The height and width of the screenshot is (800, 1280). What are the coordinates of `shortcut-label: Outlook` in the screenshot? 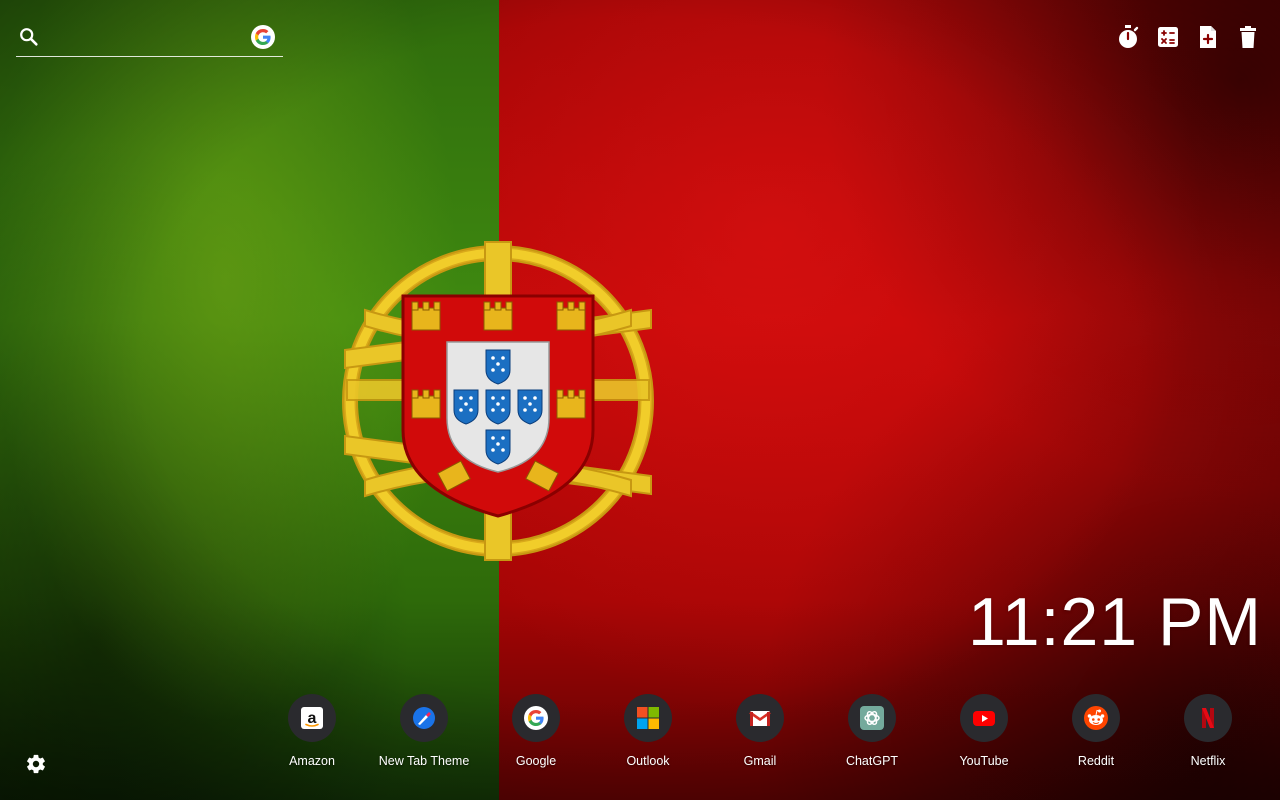 It's located at (648, 761).